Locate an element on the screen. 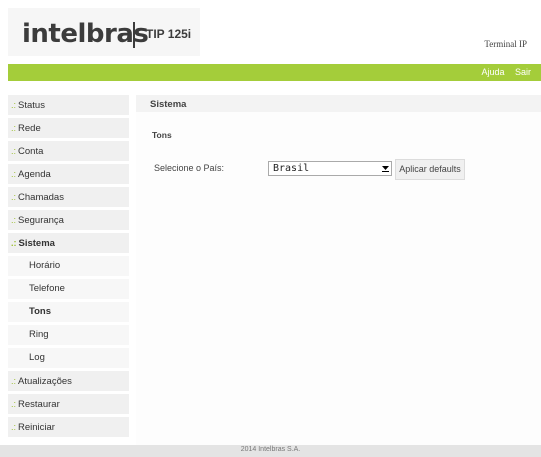 The height and width of the screenshot is (457, 541). sidebar-item-restaurar: .: Restaurar is located at coordinates (68, 404).